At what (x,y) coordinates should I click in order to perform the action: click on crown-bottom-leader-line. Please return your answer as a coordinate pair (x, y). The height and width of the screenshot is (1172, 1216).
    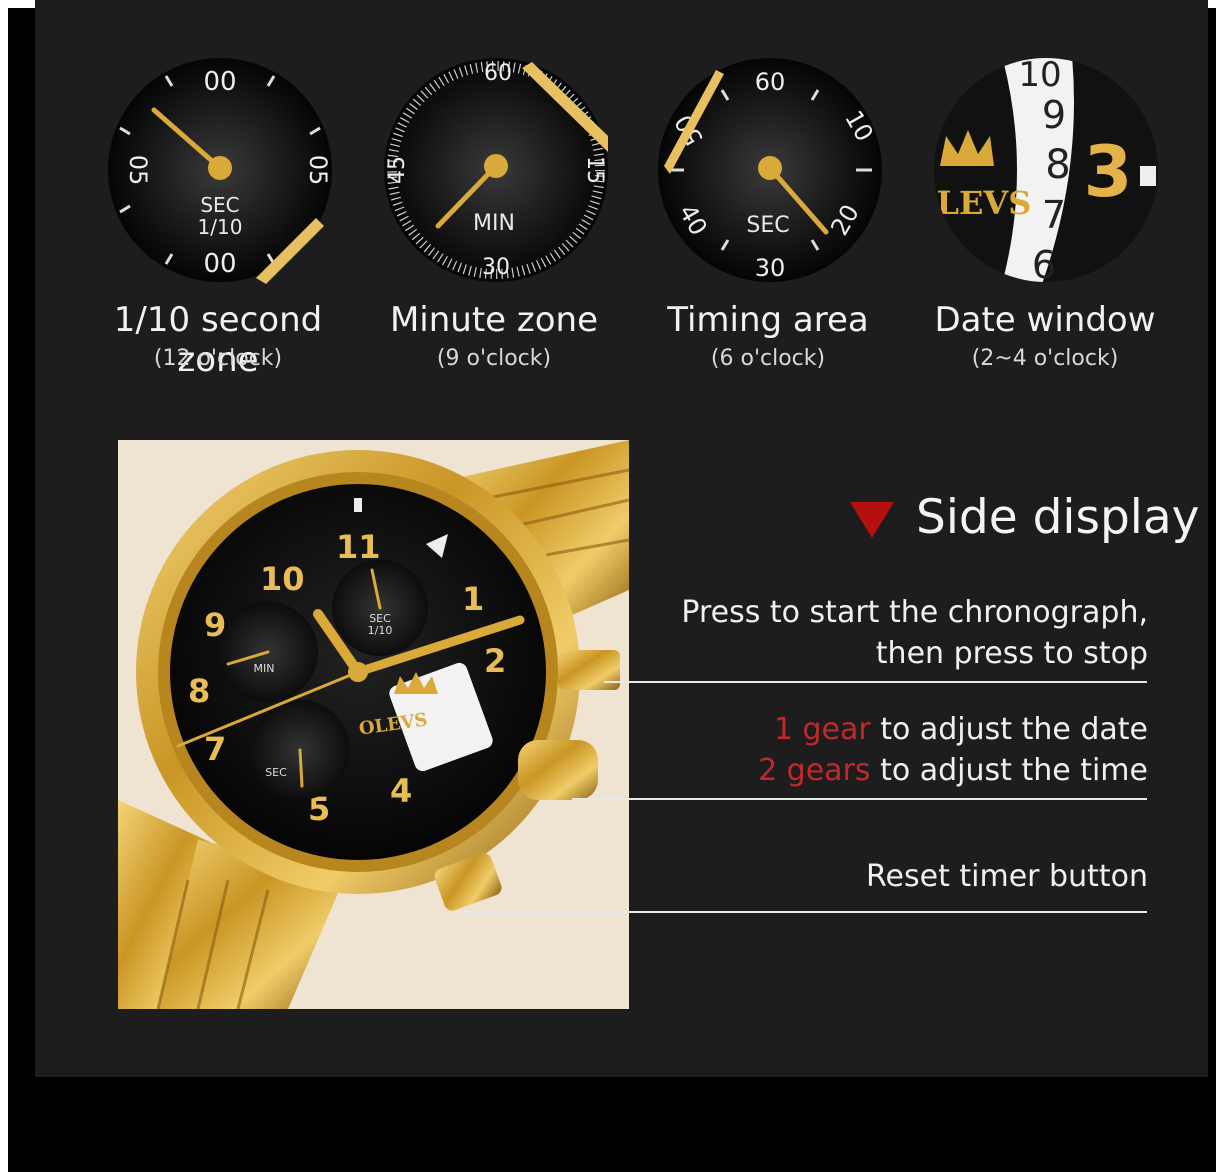
    Looking at the image, I should click on (801, 912).